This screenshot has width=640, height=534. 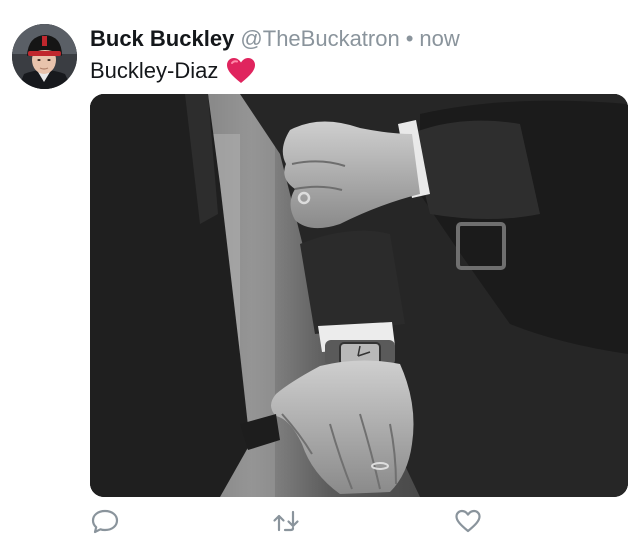 What do you see at coordinates (162, 38) in the screenshot?
I see `author-name: Buck Buckley` at bounding box center [162, 38].